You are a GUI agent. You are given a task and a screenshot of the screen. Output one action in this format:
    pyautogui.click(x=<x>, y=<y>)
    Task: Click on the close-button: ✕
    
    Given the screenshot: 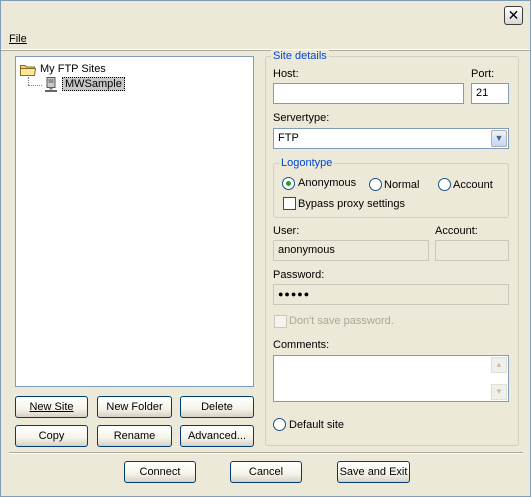 What is the action you would take?
    pyautogui.click(x=513, y=15)
    